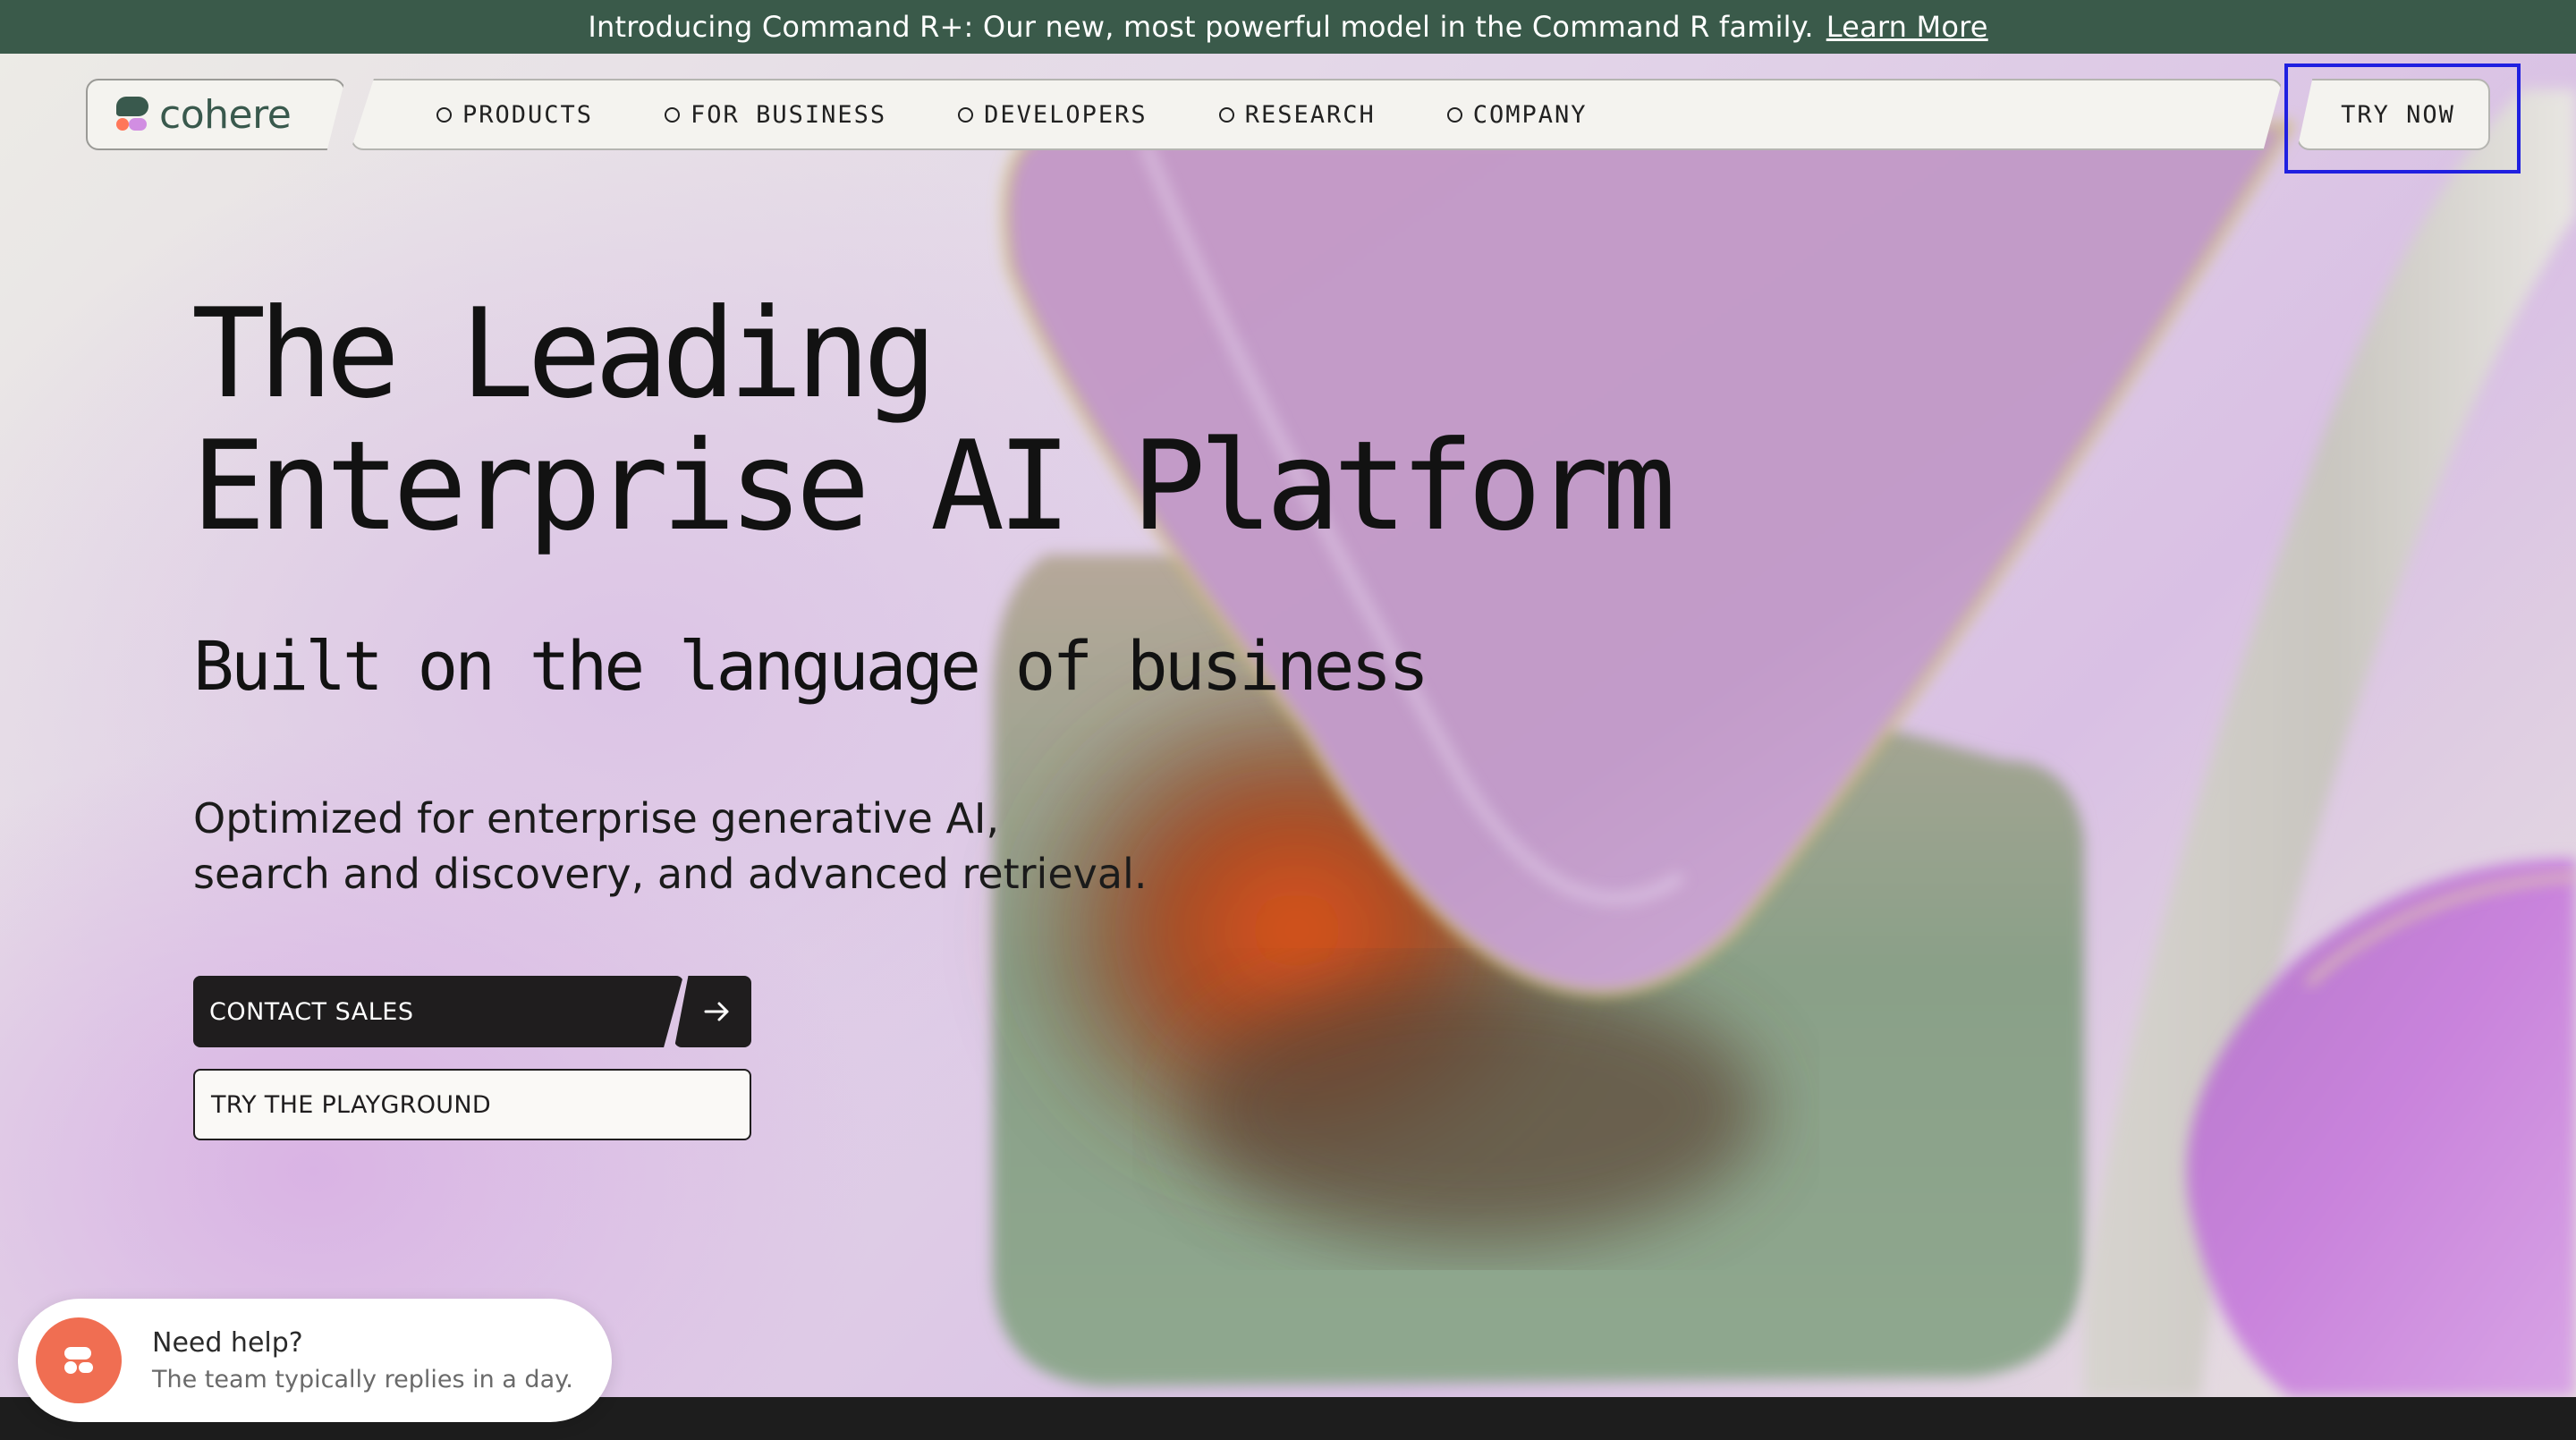 The image size is (2576, 1440). What do you see at coordinates (225, 114) in the screenshot?
I see `brand-name: cohere` at bounding box center [225, 114].